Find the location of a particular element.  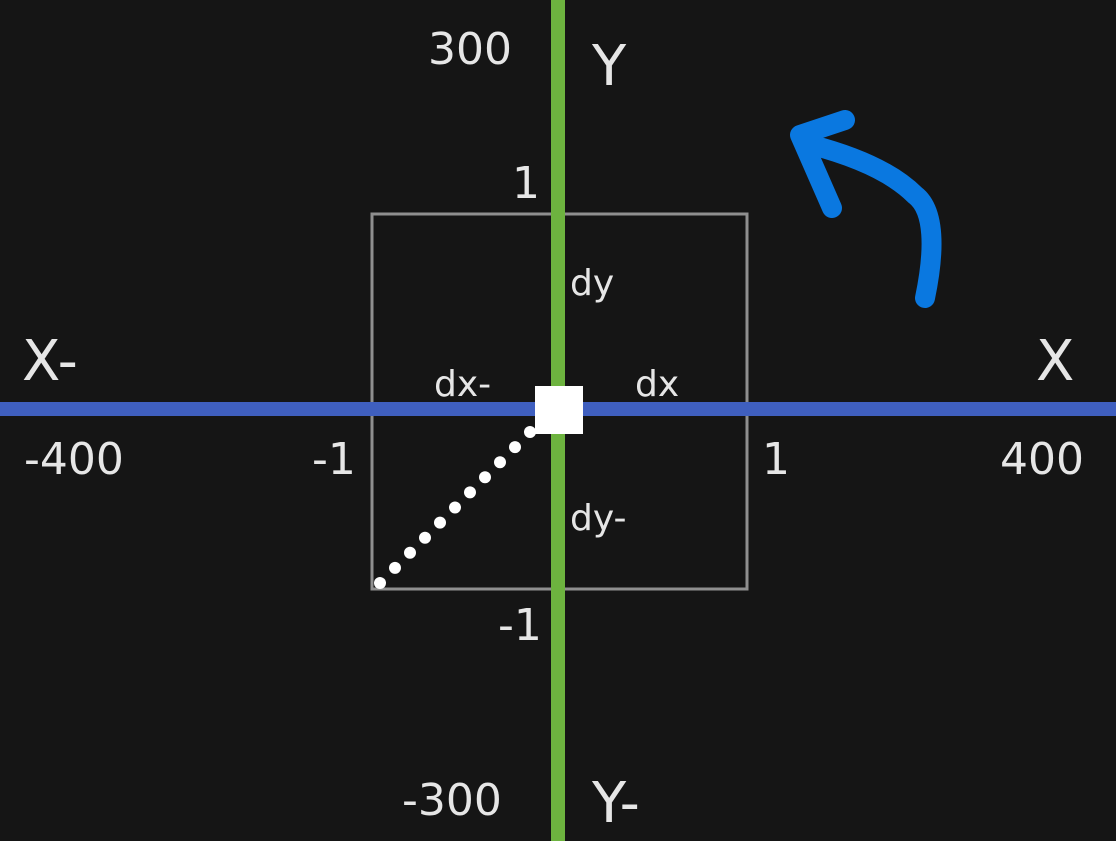

y-min-value: -300 is located at coordinates (452, 800).